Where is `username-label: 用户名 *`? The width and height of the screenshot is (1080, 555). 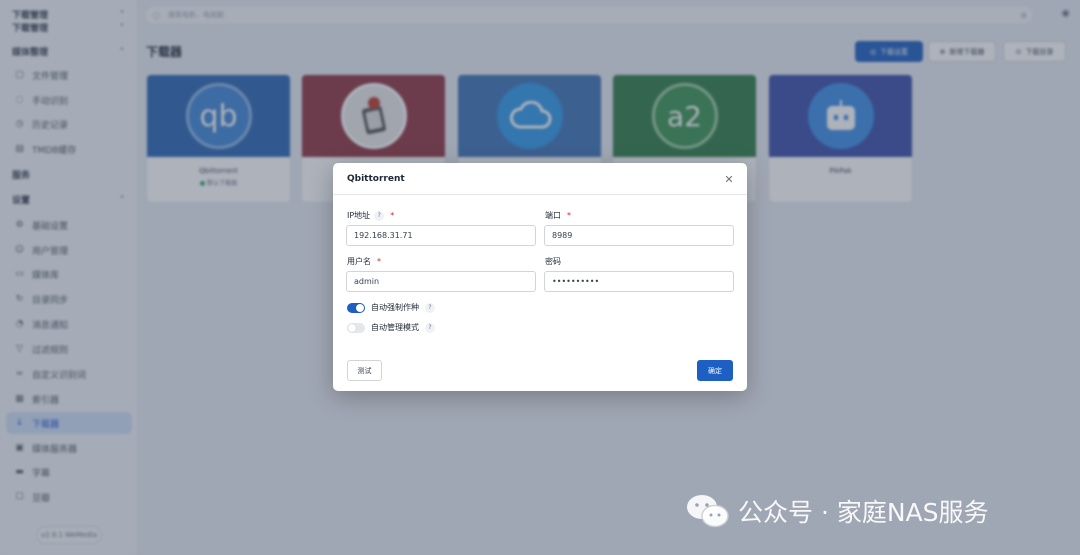 username-label: 用户名 * is located at coordinates (364, 261).